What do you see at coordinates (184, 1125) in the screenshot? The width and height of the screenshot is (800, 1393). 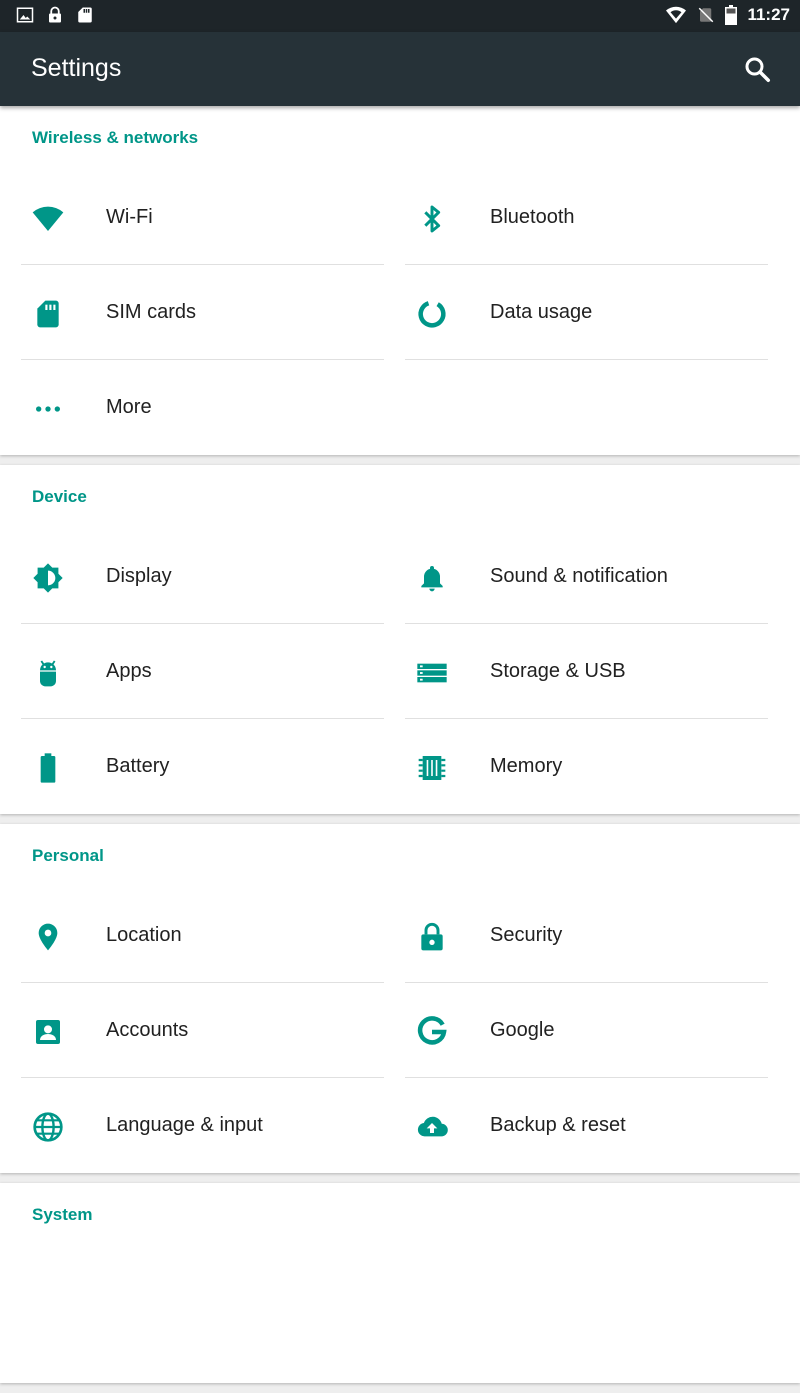 I see `setting-label: Language & input` at bounding box center [184, 1125].